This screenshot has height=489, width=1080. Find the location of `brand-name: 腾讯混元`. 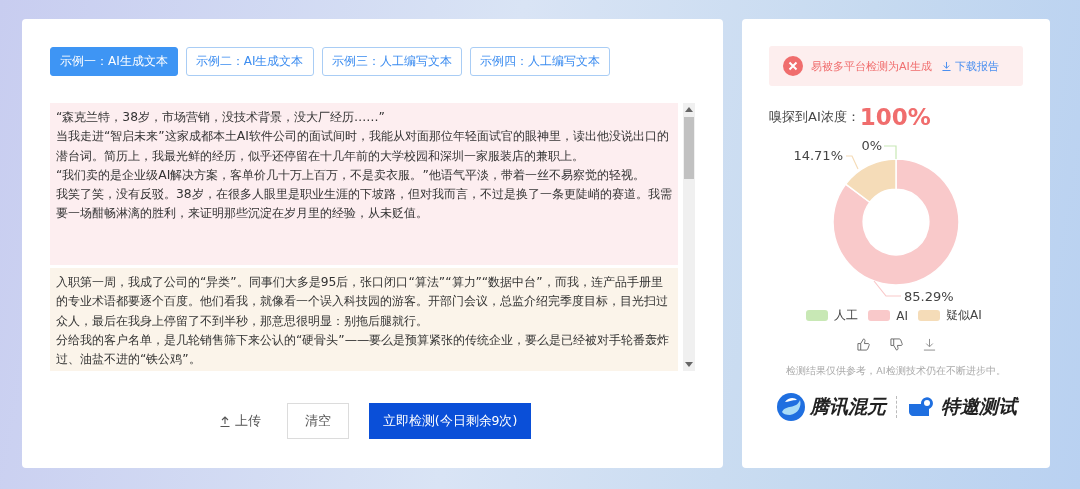

brand-name: 腾讯混元 is located at coordinates (847, 406).